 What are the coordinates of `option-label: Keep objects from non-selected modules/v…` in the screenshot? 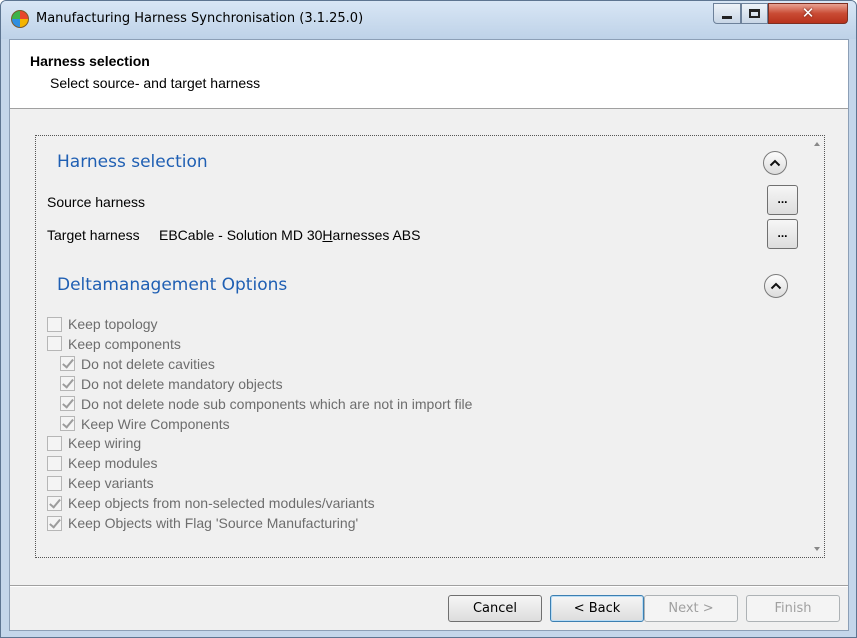 It's located at (221, 503).